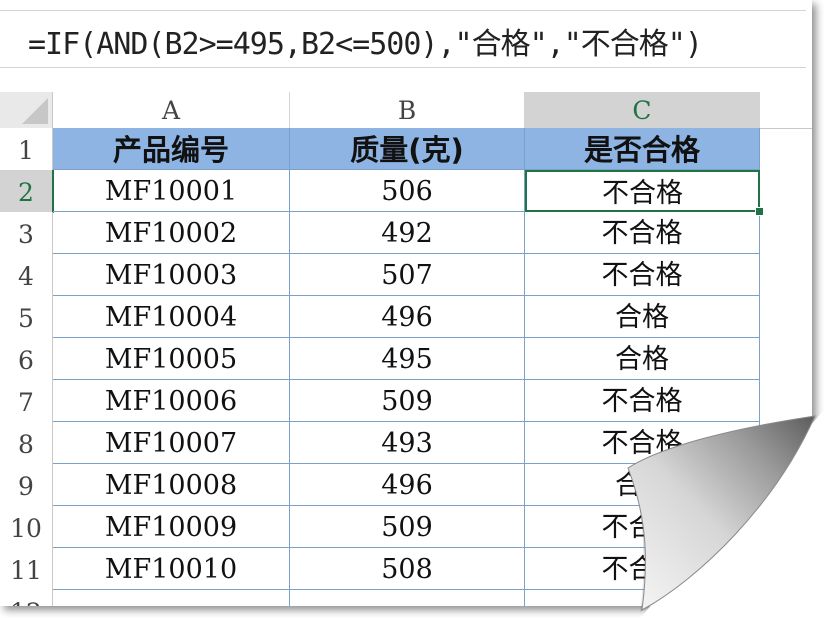 The image size is (824, 618). I want to click on row-header-7: 7, so click(26, 401).